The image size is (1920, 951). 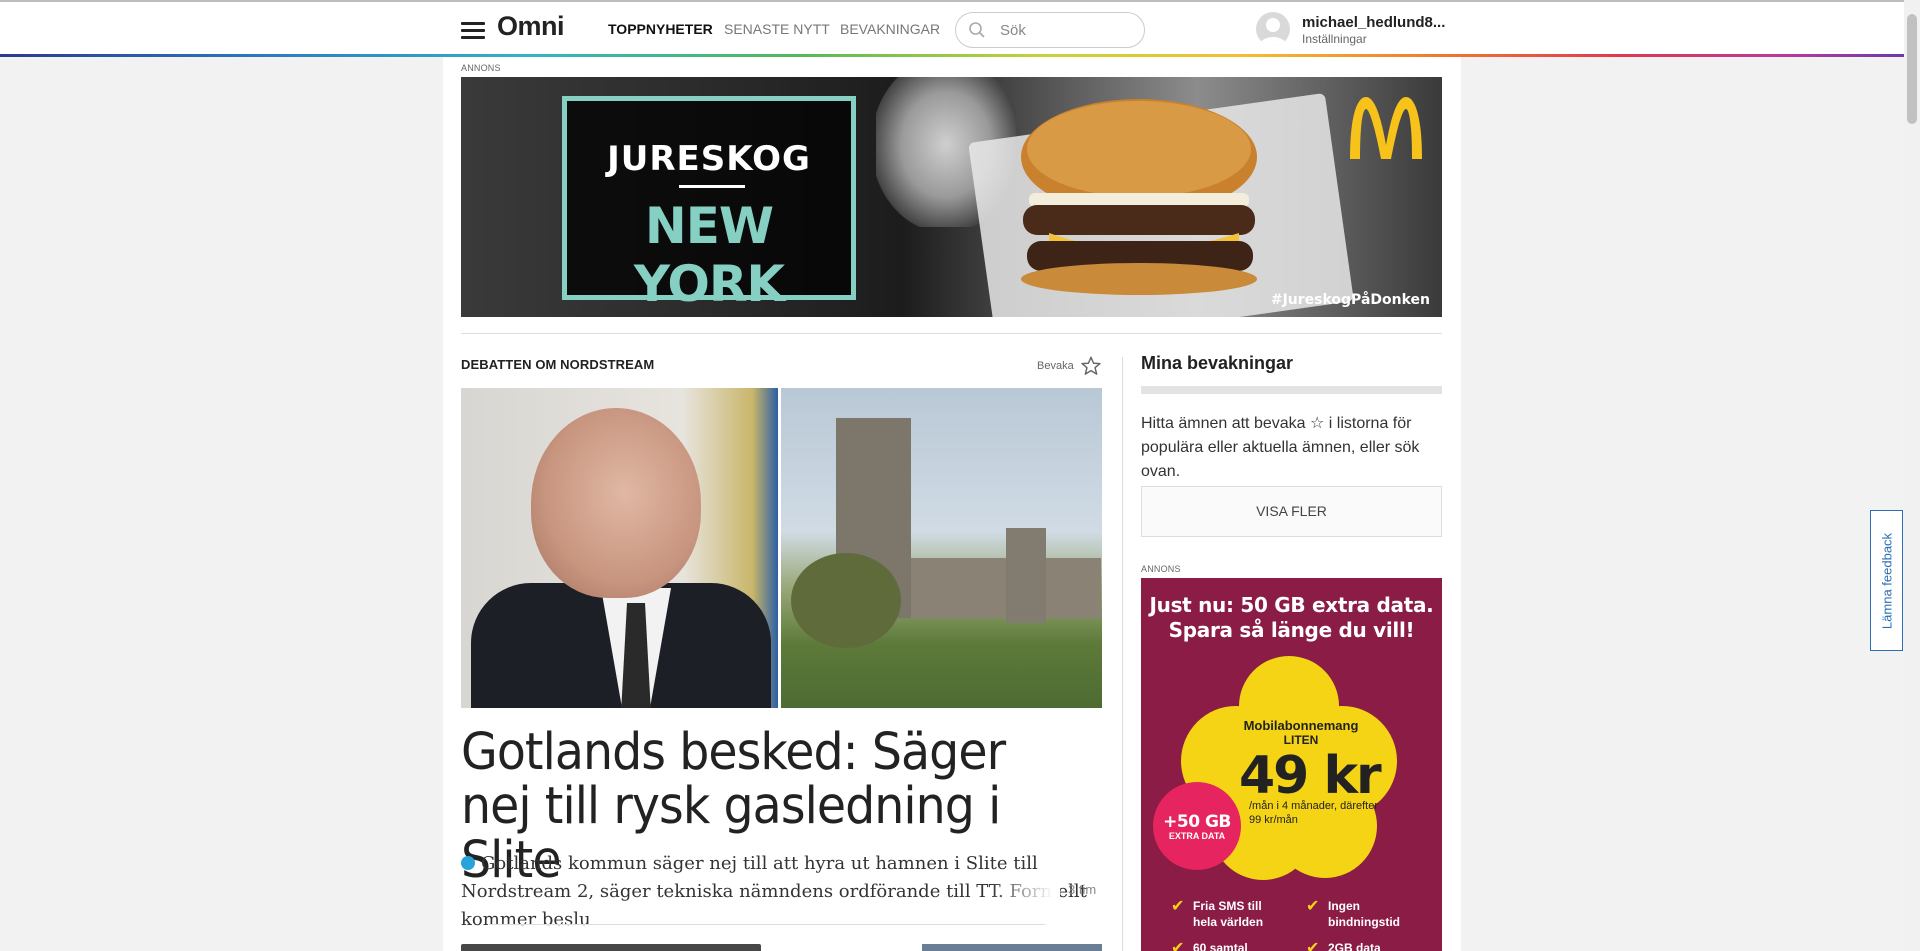 I want to click on nav-bevakningar: BEVAKNINGAR, so click(x=890, y=29).